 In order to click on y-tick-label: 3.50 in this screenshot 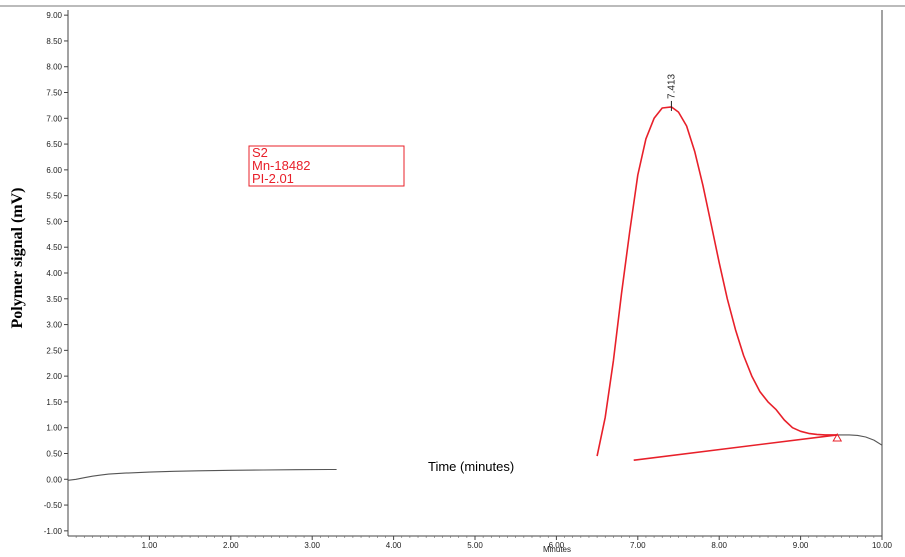, I will do `click(54, 299)`.